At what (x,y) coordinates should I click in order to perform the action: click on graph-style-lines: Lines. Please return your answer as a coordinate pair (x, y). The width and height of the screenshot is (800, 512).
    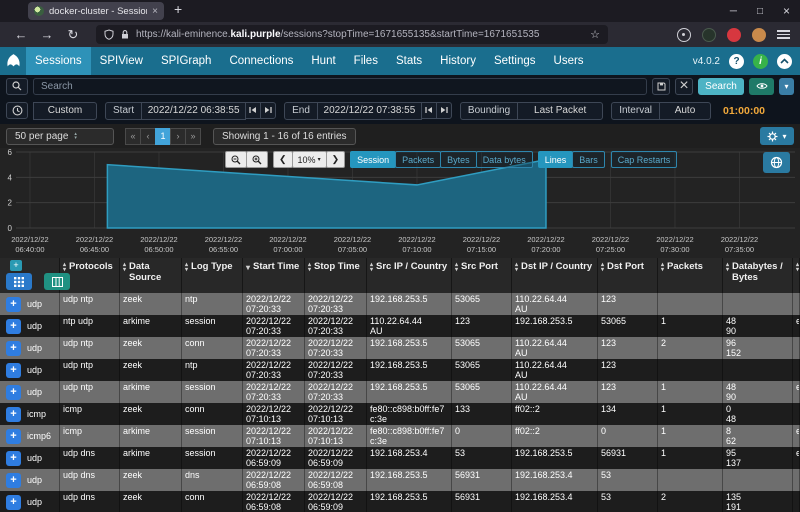
    Looking at the image, I should click on (555, 159).